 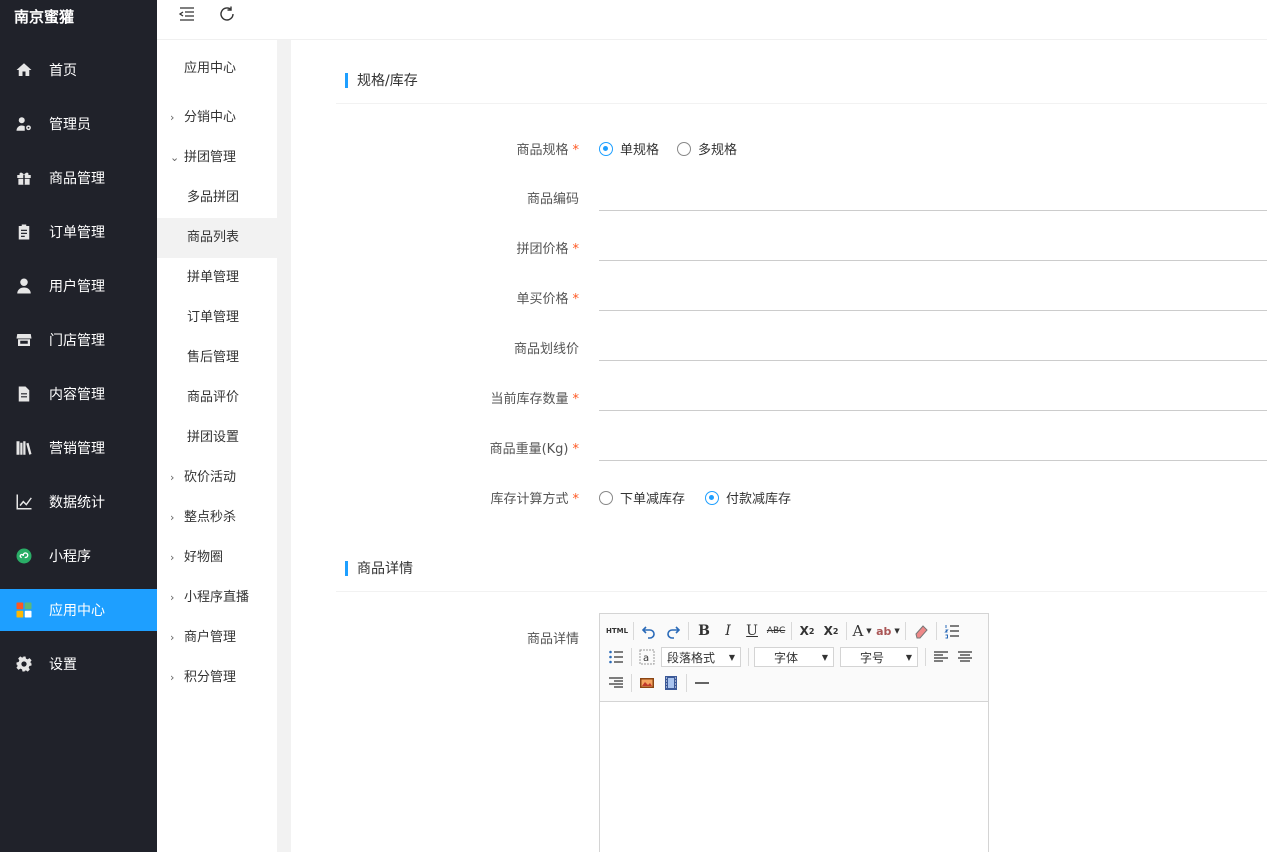 What do you see at coordinates (78, 232) in the screenshot?
I see `nav-item-orders: 订单管理` at bounding box center [78, 232].